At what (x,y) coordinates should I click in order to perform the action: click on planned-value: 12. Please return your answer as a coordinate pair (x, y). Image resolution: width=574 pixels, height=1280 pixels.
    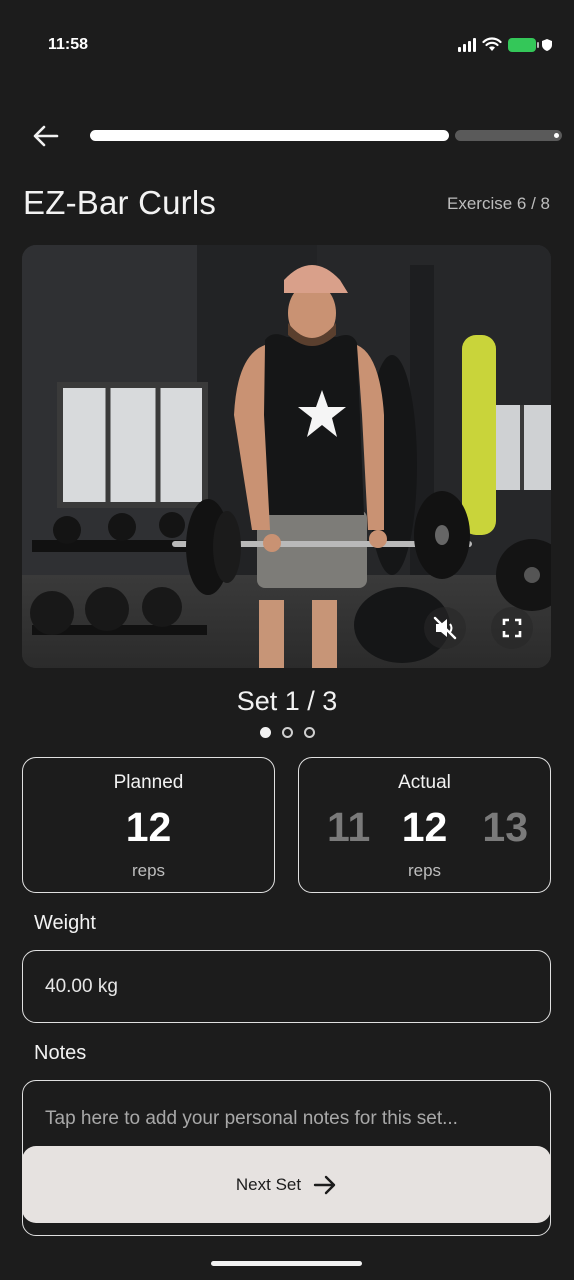
    Looking at the image, I should click on (148, 827).